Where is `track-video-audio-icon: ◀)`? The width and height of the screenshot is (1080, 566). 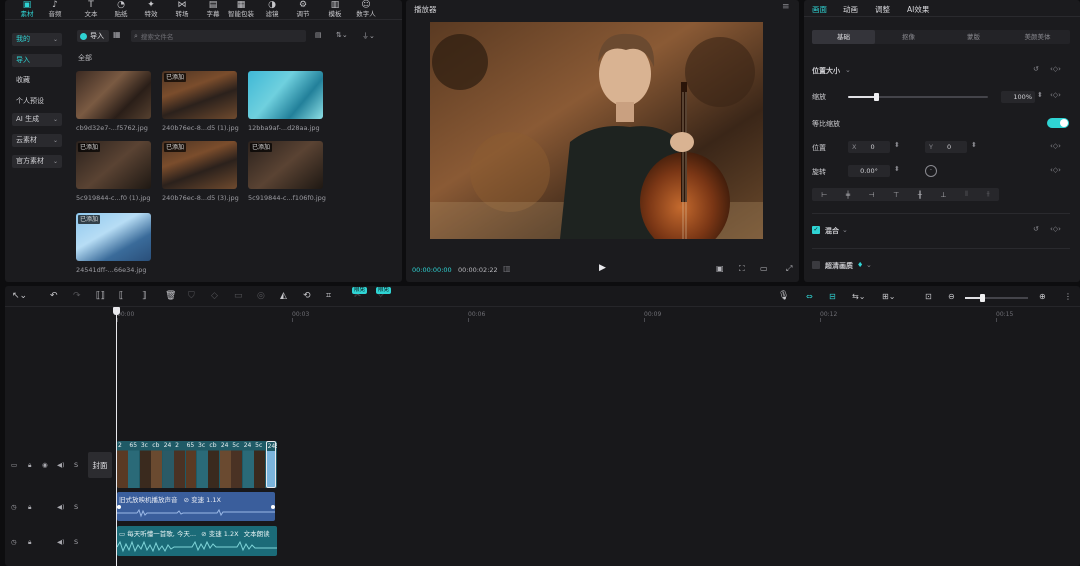
track-video-audio-icon: ◀) is located at coordinates (61, 465).